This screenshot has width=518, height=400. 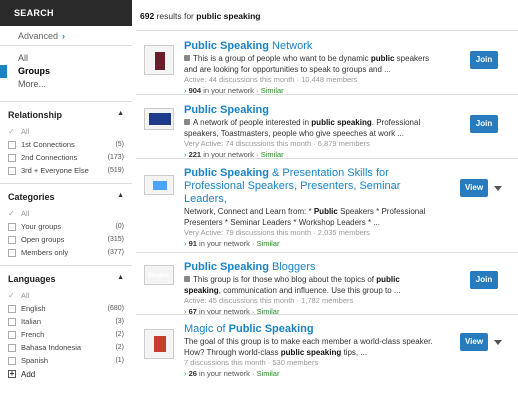 What do you see at coordinates (66, 36) in the screenshot?
I see `advanced-search-link: Advanced ›` at bounding box center [66, 36].